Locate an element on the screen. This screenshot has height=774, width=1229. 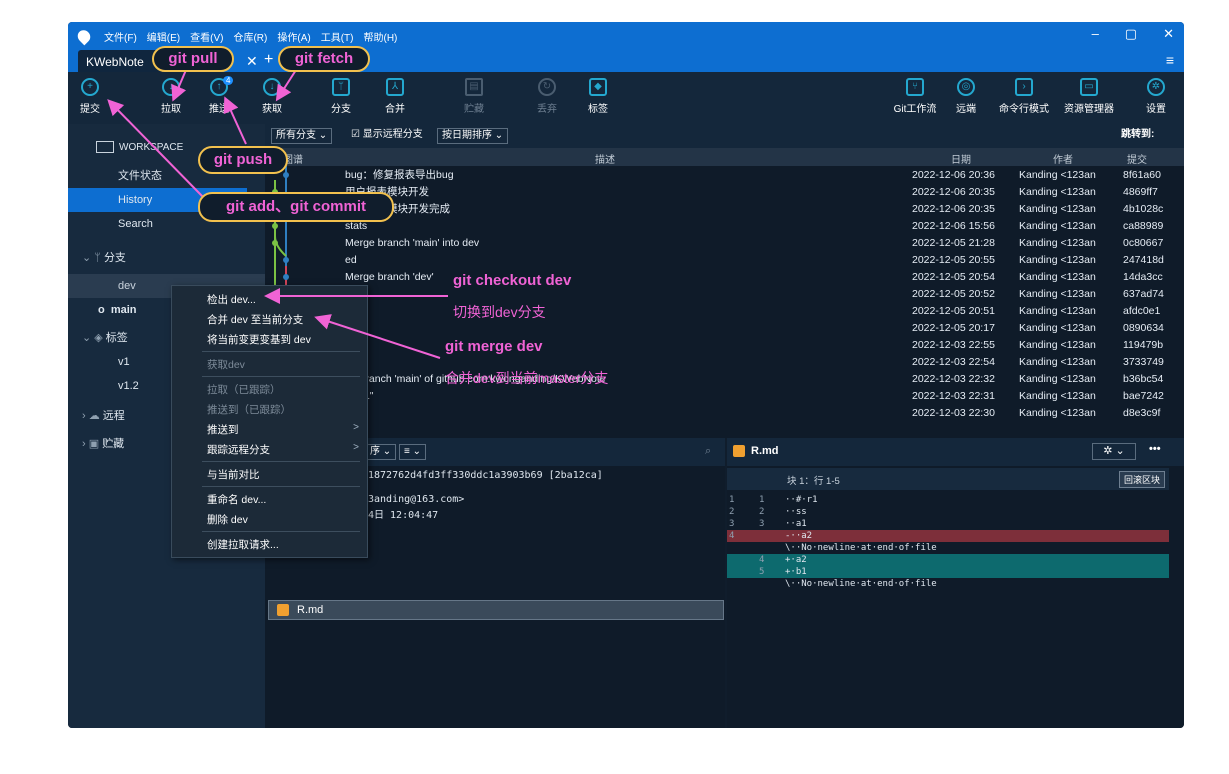
arrow-add-commit is located at coordinates (155, 148).